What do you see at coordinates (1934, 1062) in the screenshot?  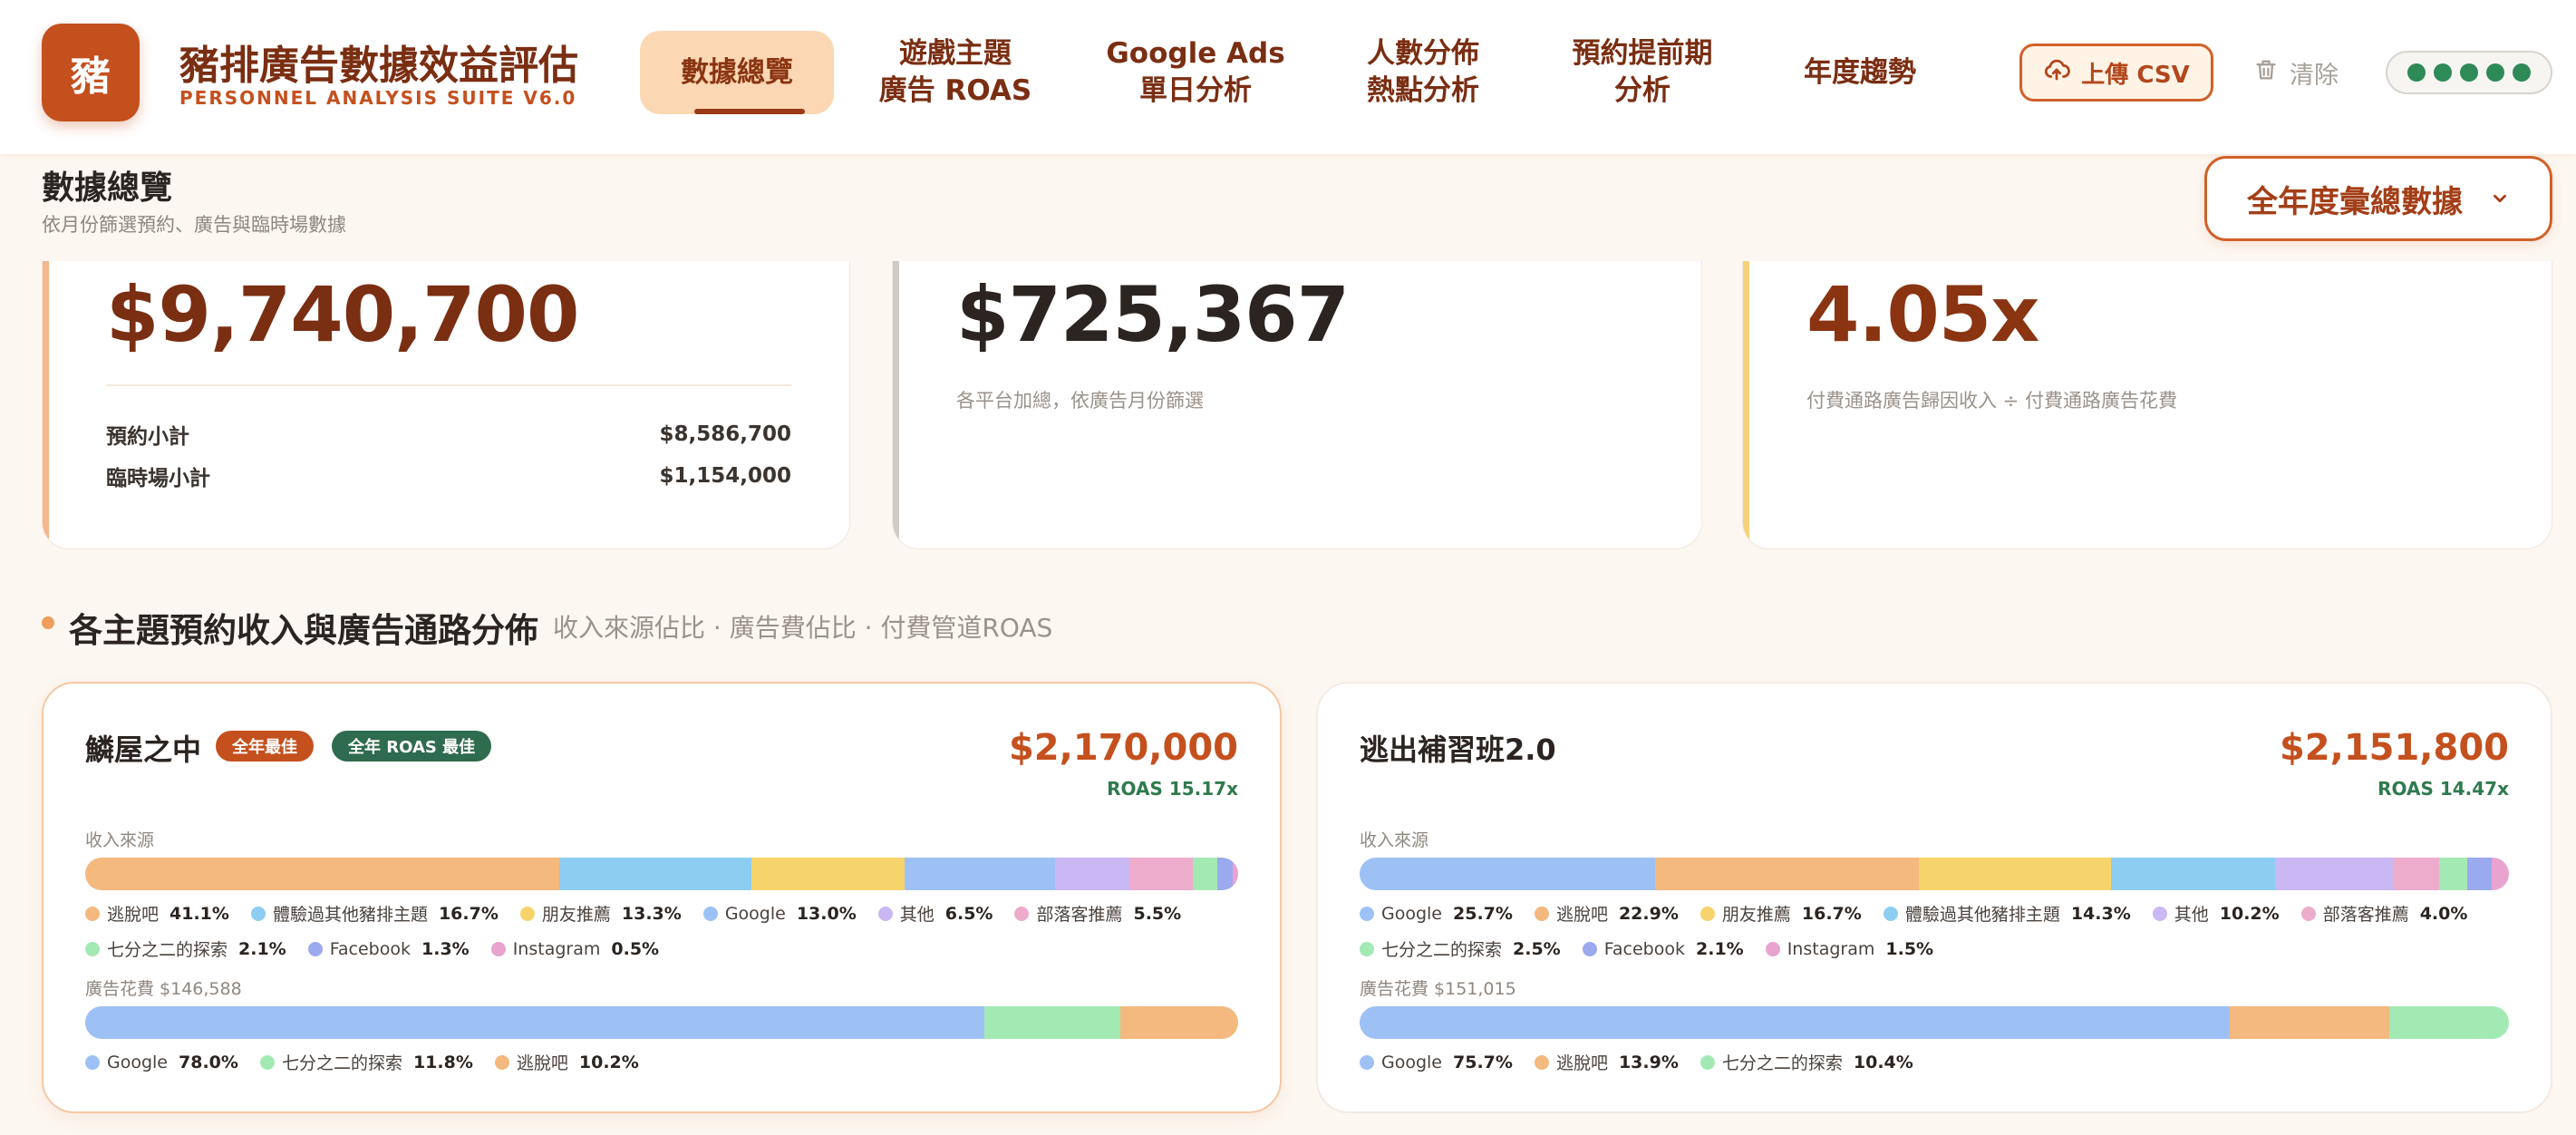 I see `ad-spend-legend: Google 75.7% 逃脫吧 13.9% 七分之二的探索 10.4%` at bounding box center [1934, 1062].